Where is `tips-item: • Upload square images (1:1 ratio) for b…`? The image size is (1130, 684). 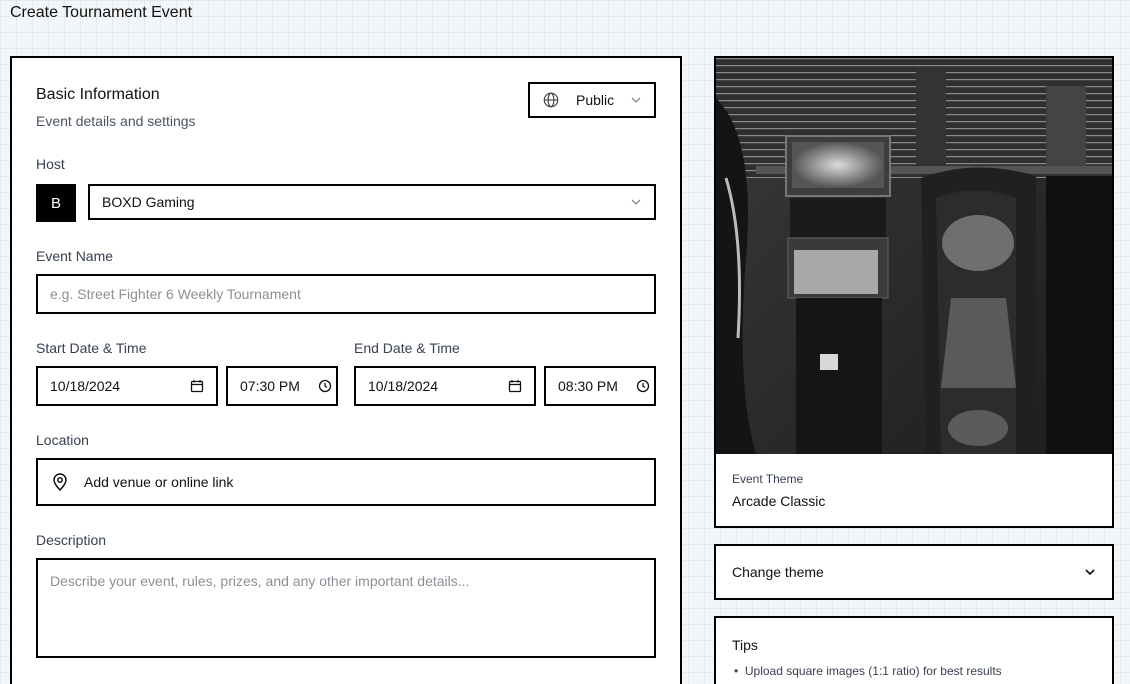
tips-item: • Upload square images (1:1 ratio) for b… is located at coordinates (868, 671).